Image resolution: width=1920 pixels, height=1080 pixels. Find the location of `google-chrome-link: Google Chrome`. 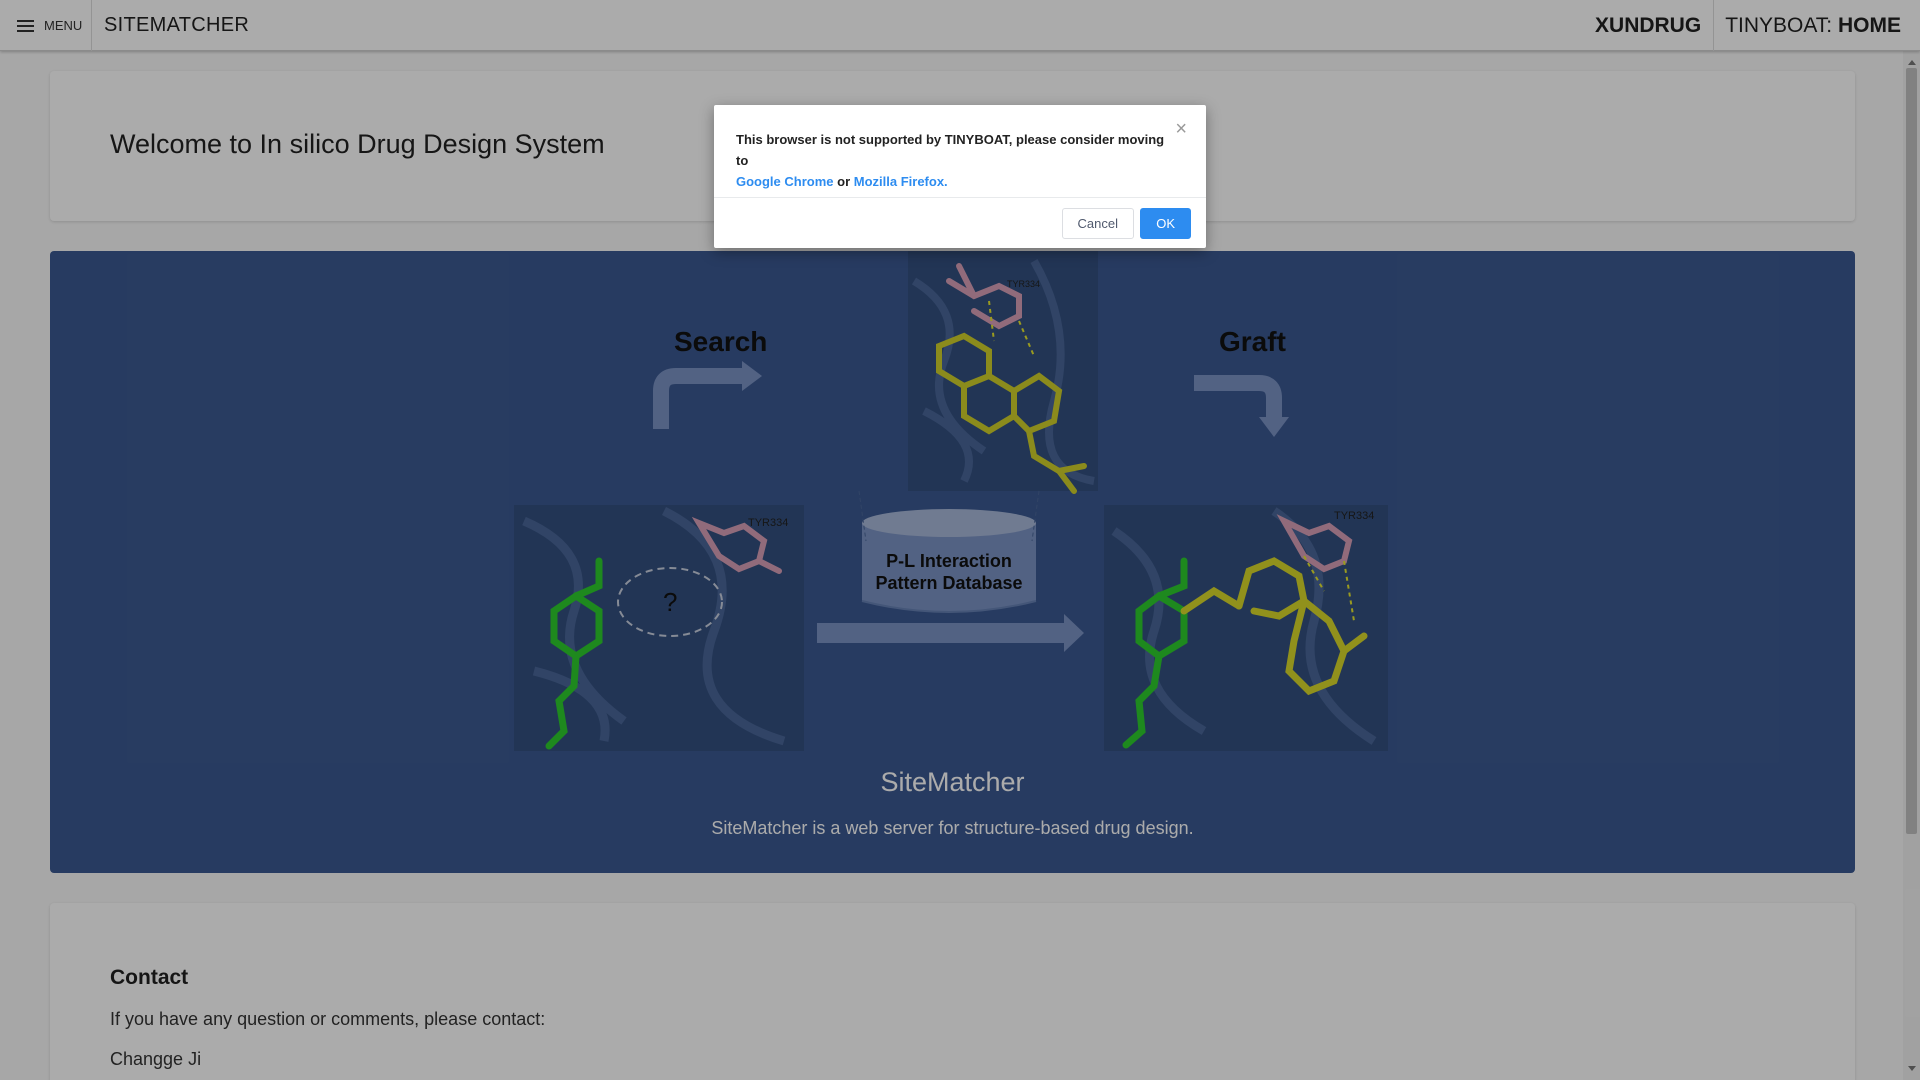

google-chrome-link: Google Chrome is located at coordinates (785, 181).